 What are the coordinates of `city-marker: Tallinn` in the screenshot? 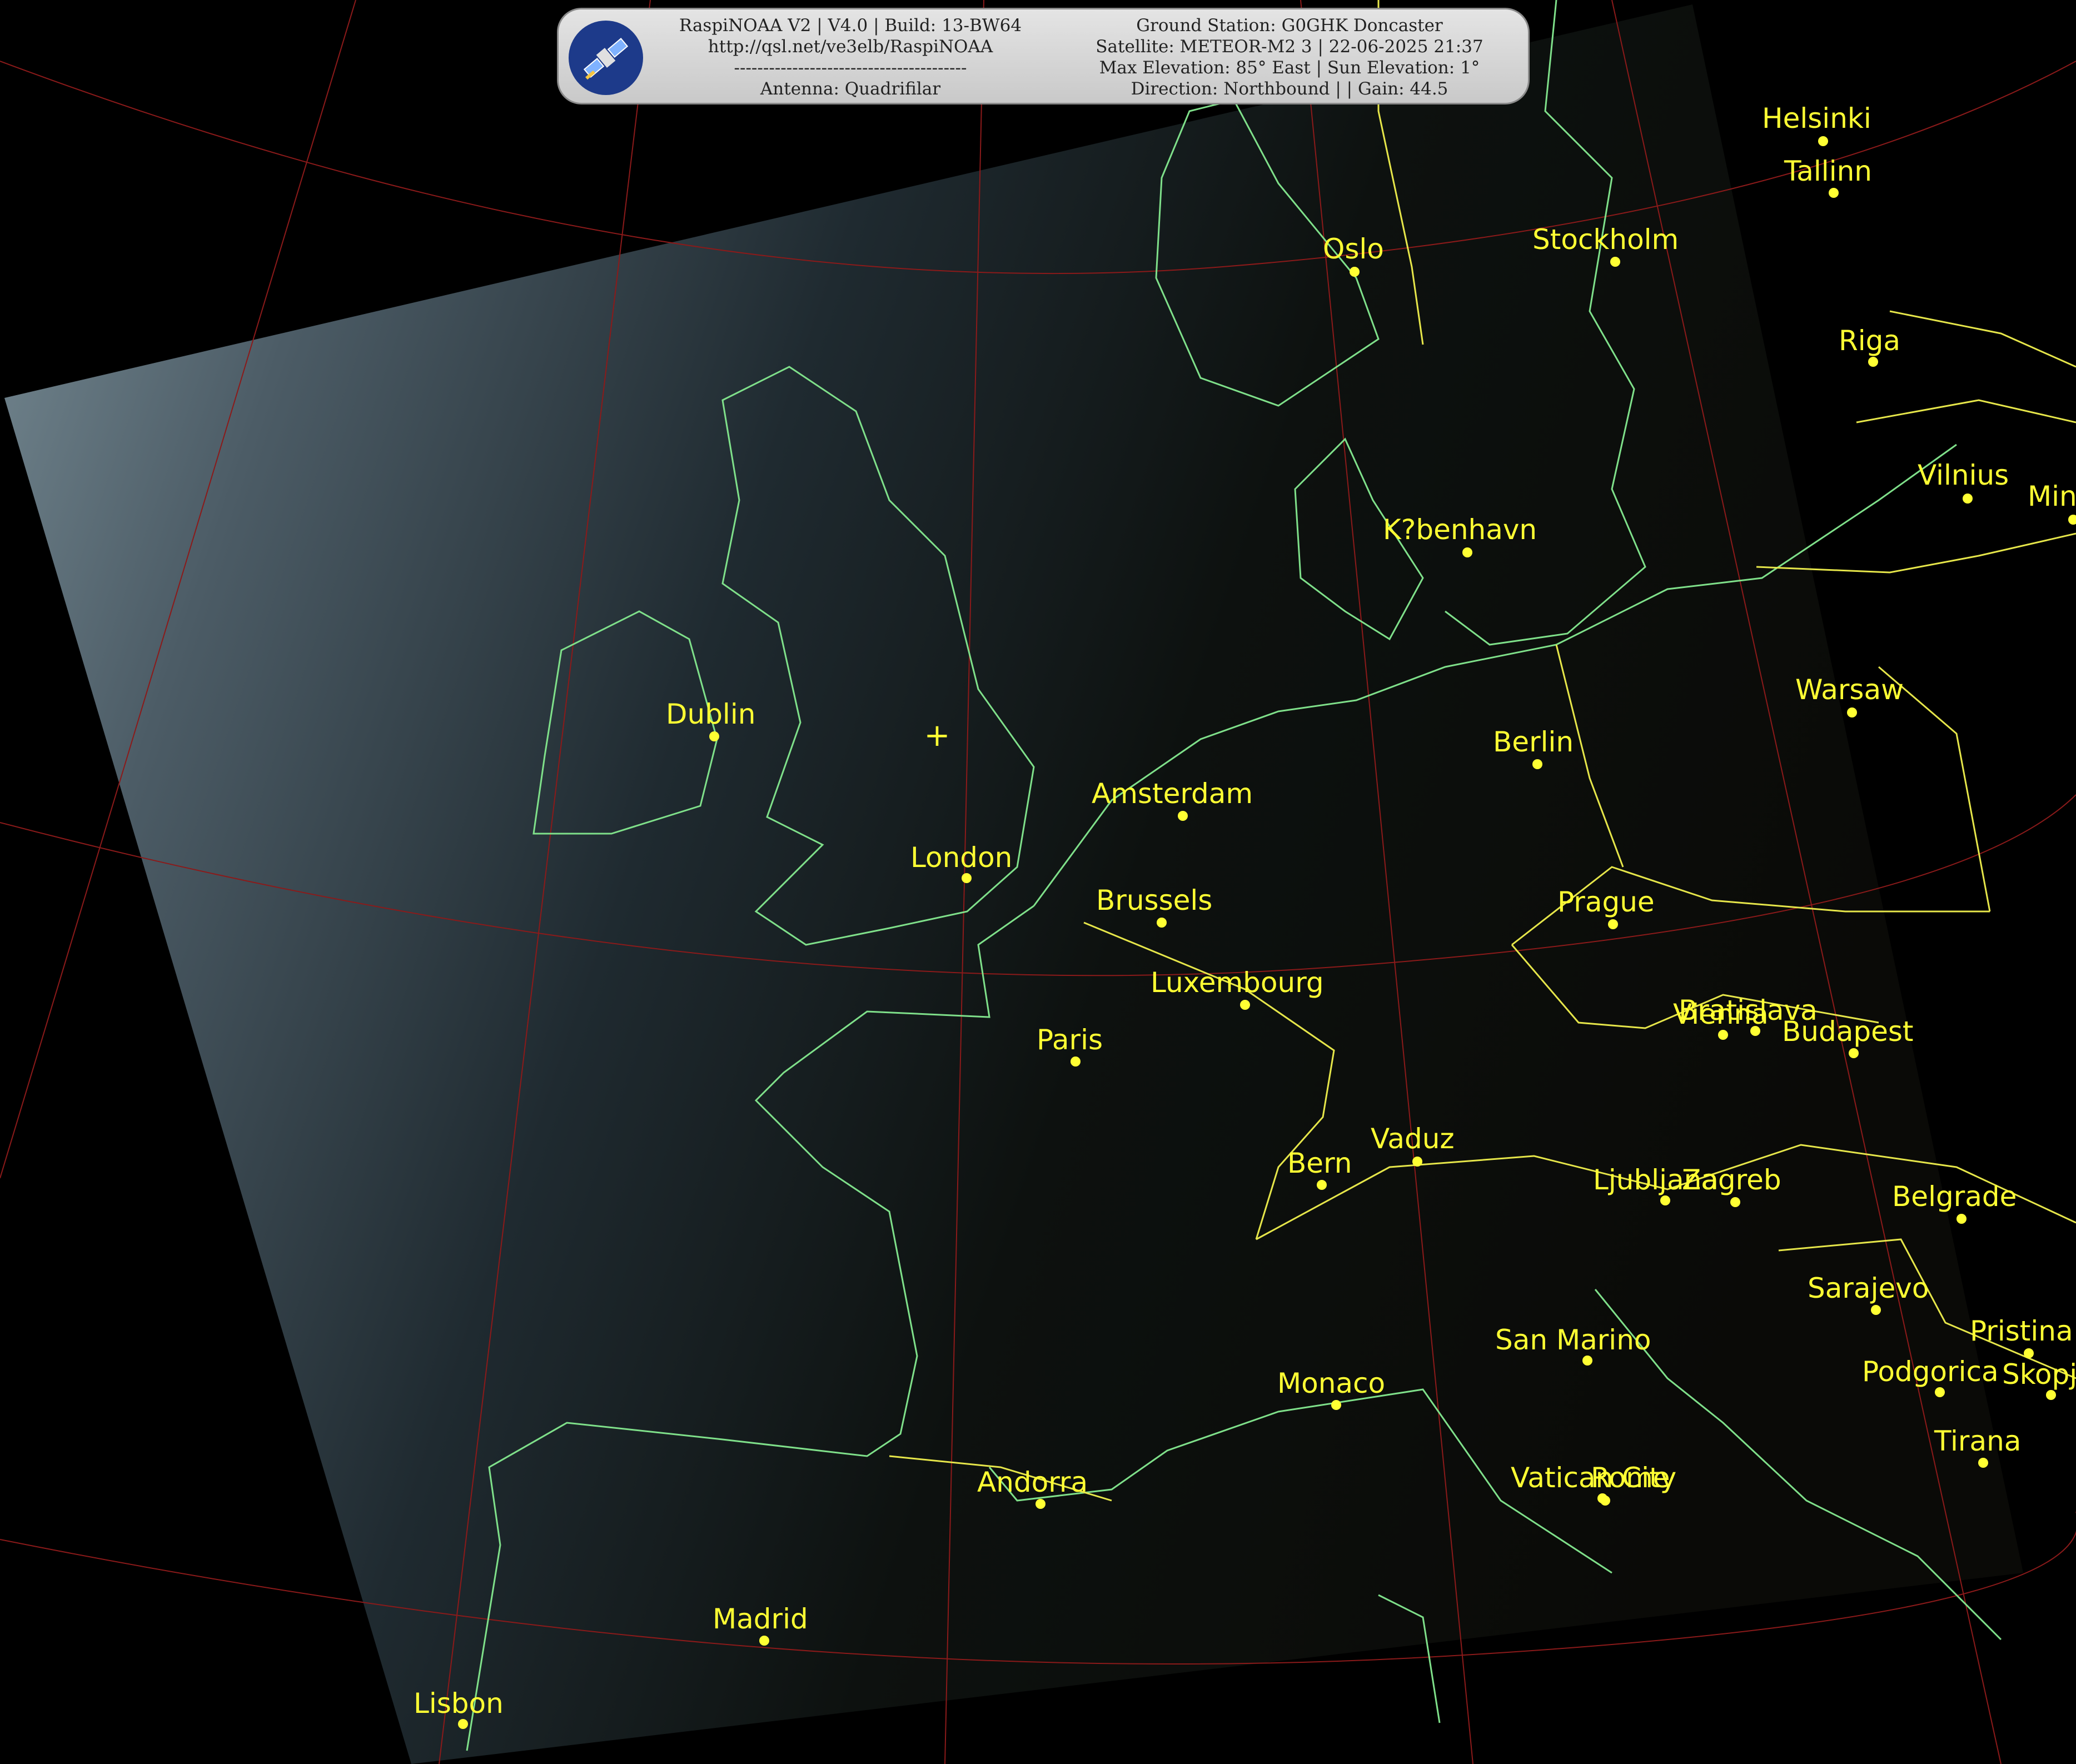 It's located at (1828, 177).